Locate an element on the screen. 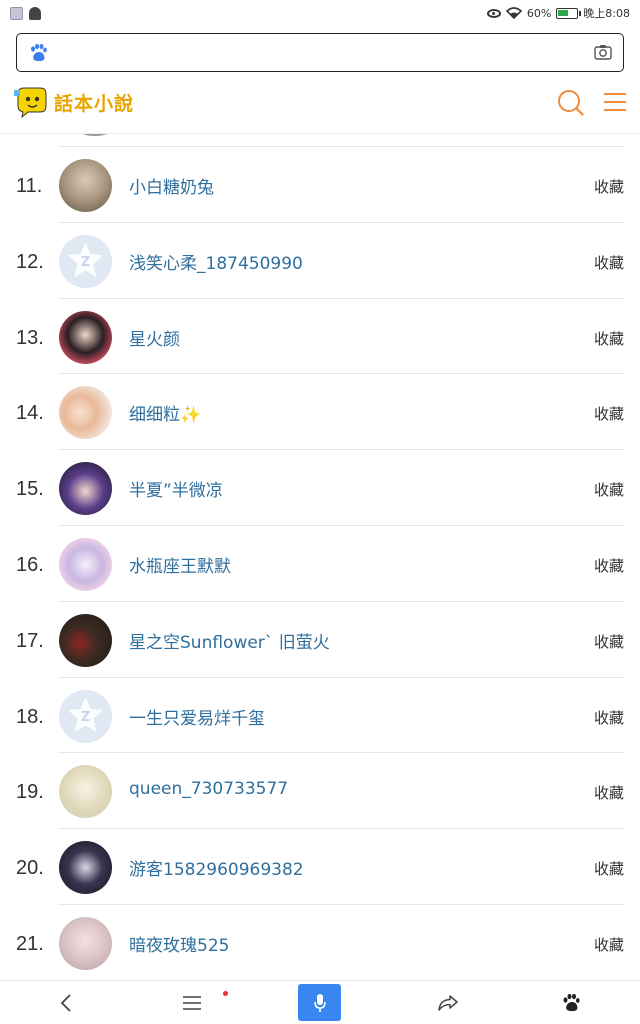 Image resolution: width=640 pixels, height=1024 pixels. mic-icon is located at coordinates (319, 1002).